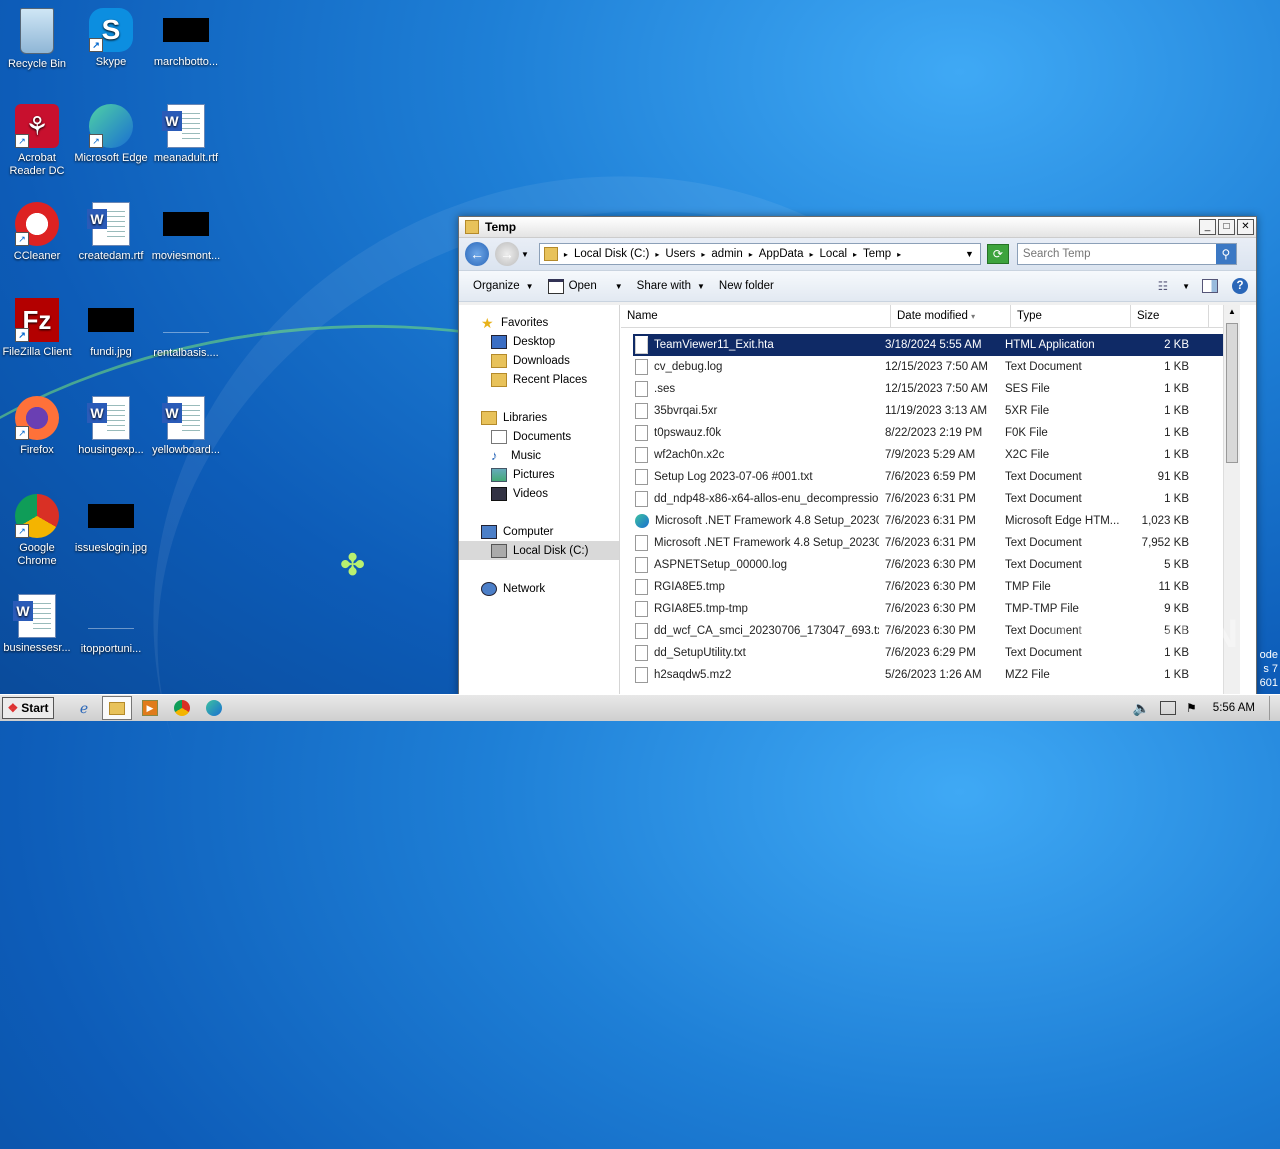 The image size is (1280, 1149). What do you see at coordinates (1141, 708) in the screenshot?
I see `volume-icon: 🔈` at bounding box center [1141, 708].